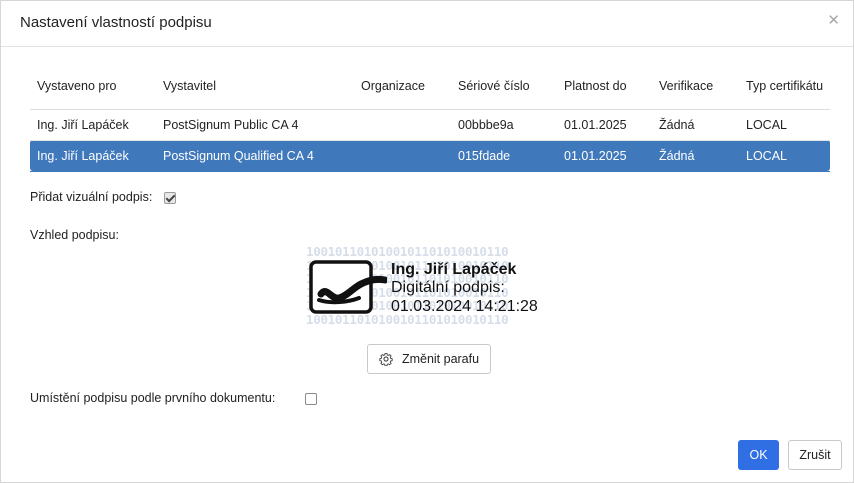 Image resolution: width=854 pixels, height=483 pixels. What do you see at coordinates (386, 359) in the screenshot?
I see `gear-icon` at bounding box center [386, 359].